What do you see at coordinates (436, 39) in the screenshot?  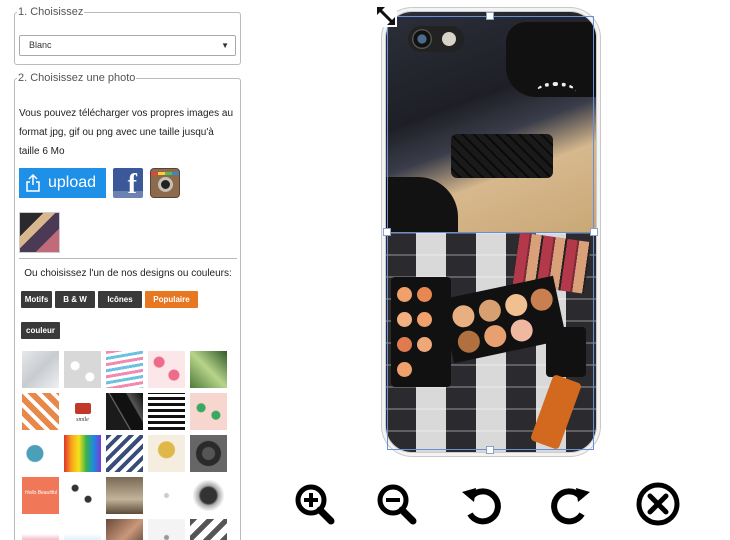 I see `camera-cutout` at bounding box center [436, 39].